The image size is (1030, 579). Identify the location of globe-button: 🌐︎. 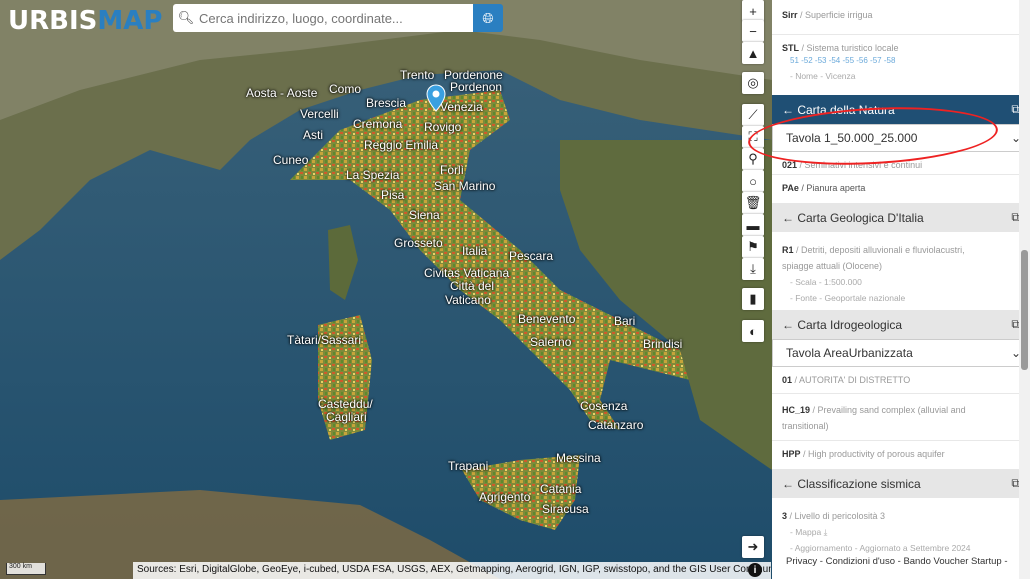
(488, 18).